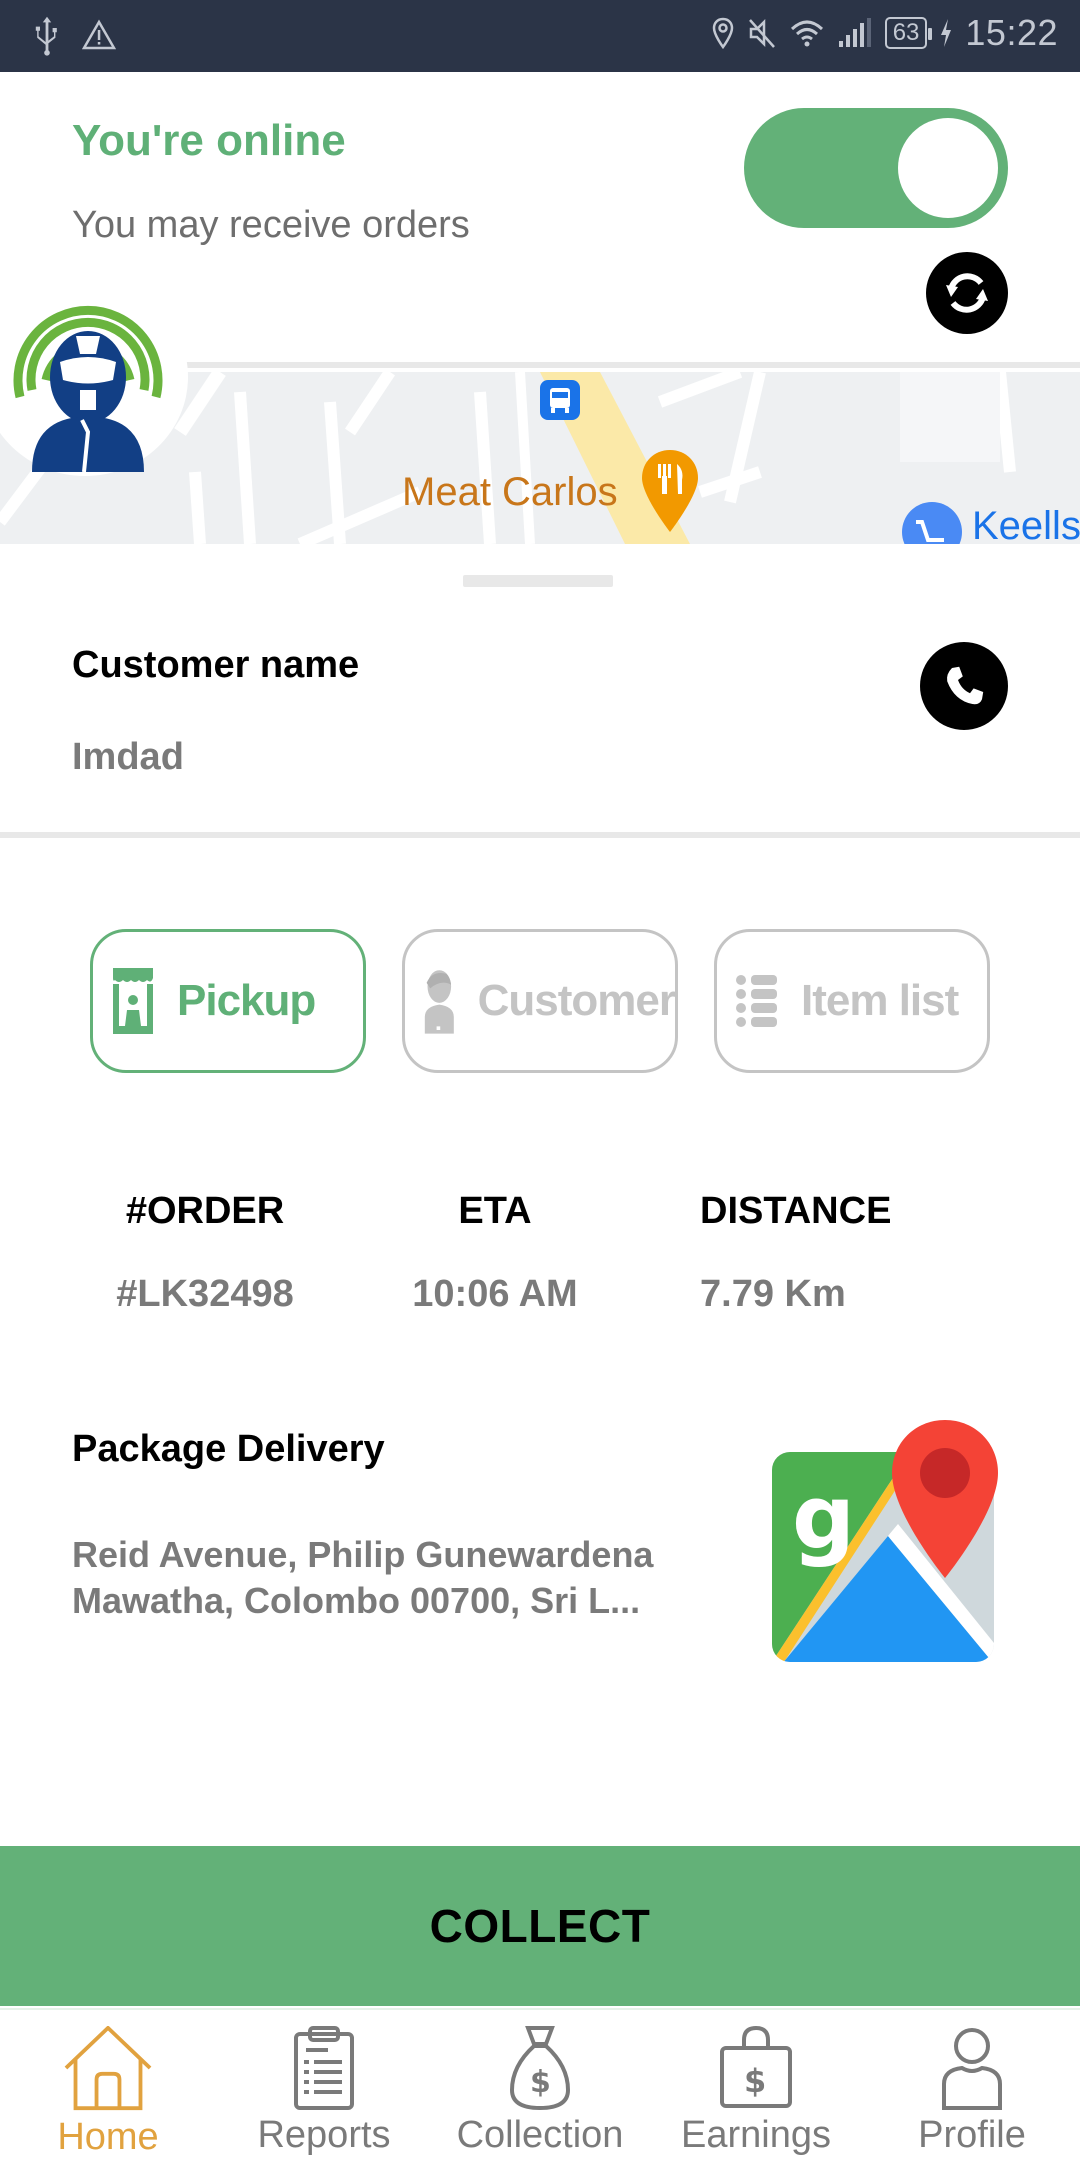 The height and width of the screenshot is (2160, 1080). Describe the element at coordinates (495, 1294) in the screenshot. I see `eta-value: 10:06 AM` at that location.